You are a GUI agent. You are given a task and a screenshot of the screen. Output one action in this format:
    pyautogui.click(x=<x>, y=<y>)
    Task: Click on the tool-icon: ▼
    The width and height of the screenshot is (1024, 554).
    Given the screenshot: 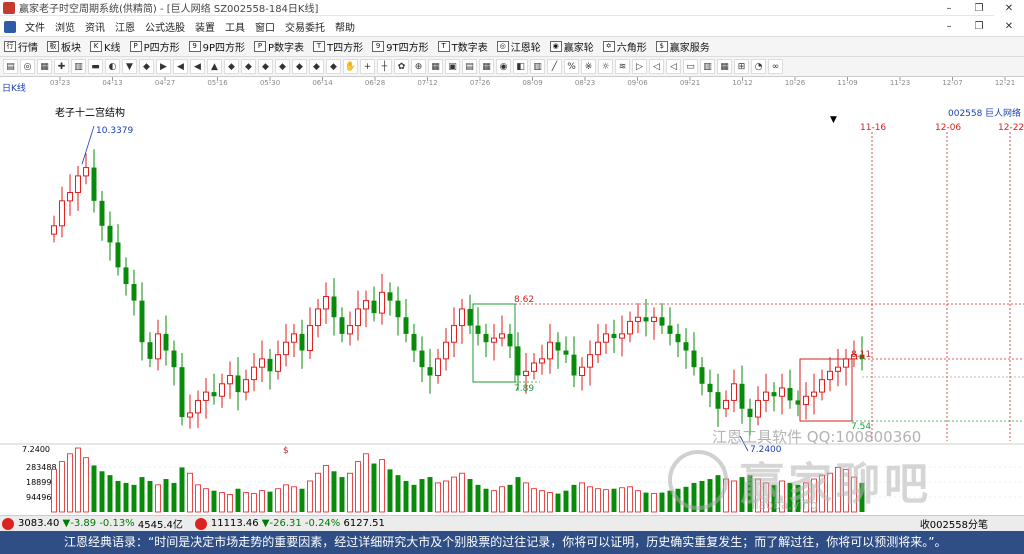 What is the action you would take?
    pyautogui.click(x=129, y=66)
    